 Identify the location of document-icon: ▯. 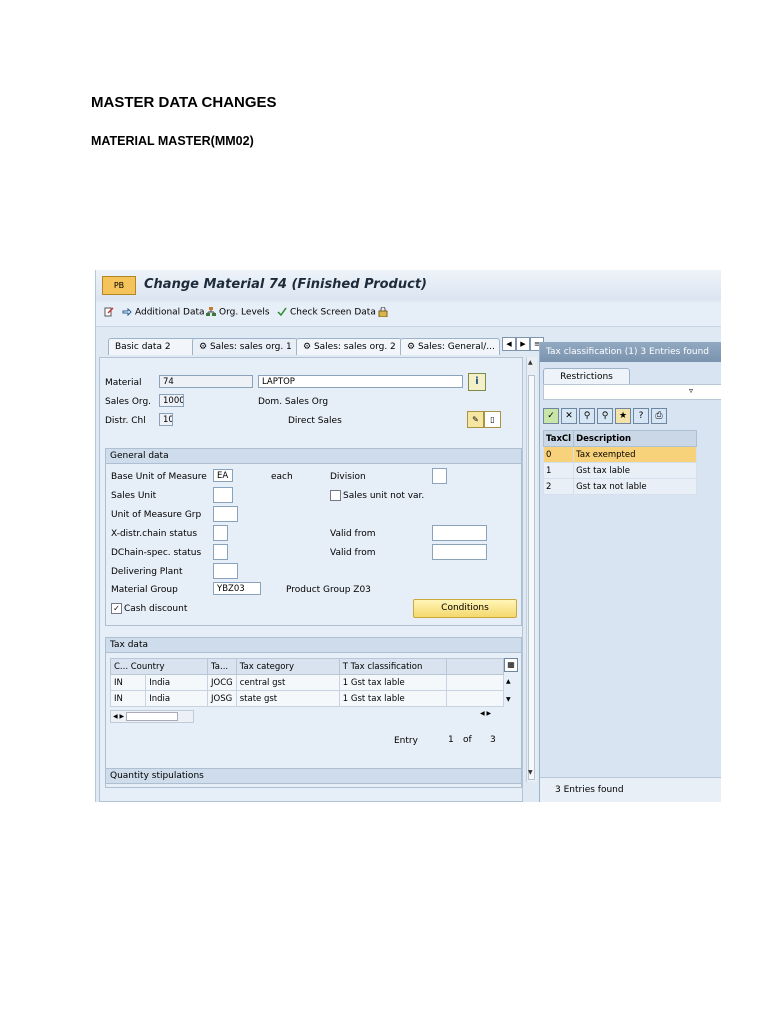
(492, 419).